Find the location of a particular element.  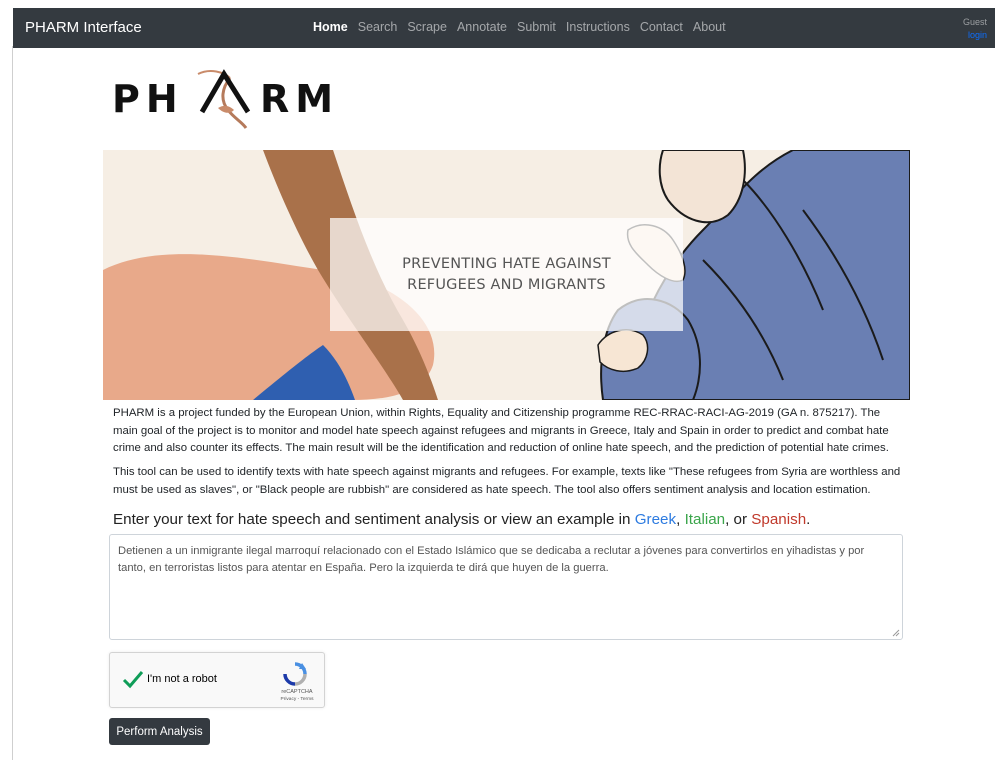

example-italian-link: Italian is located at coordinates (705, 519).